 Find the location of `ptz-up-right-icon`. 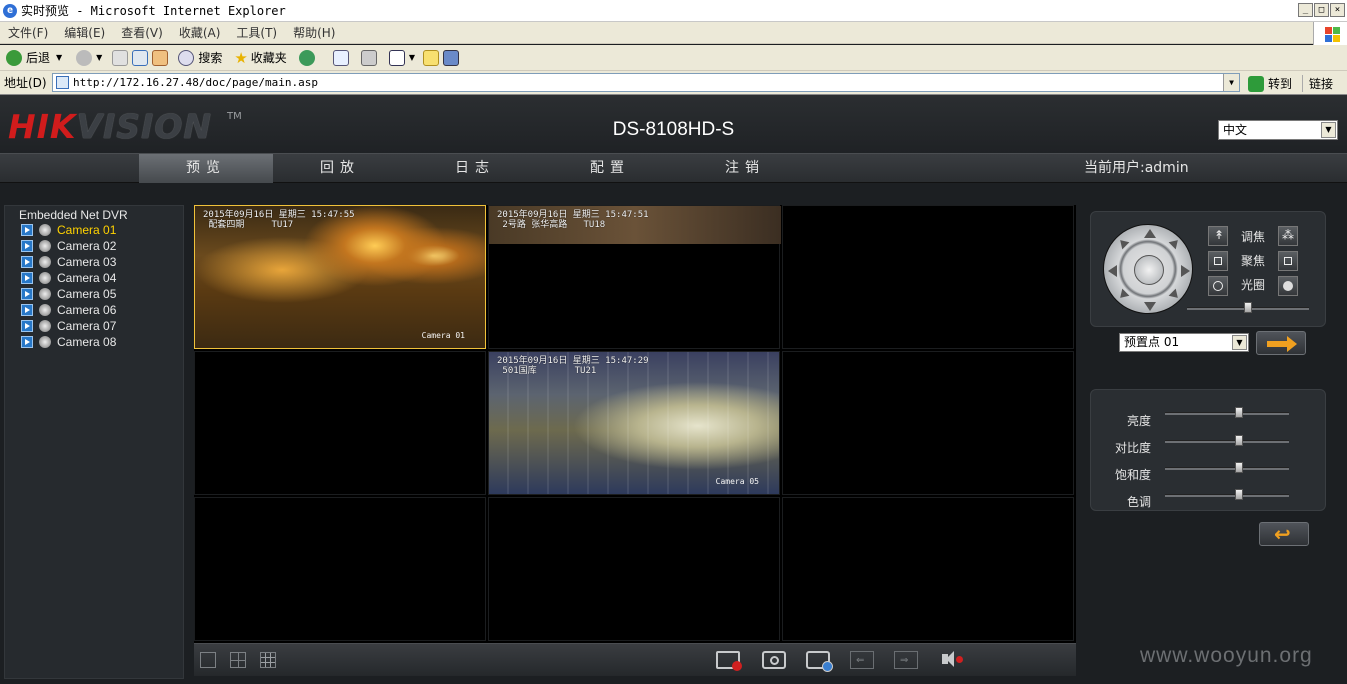

ptz-up-right-icon is located at coordinates (1175, 243).